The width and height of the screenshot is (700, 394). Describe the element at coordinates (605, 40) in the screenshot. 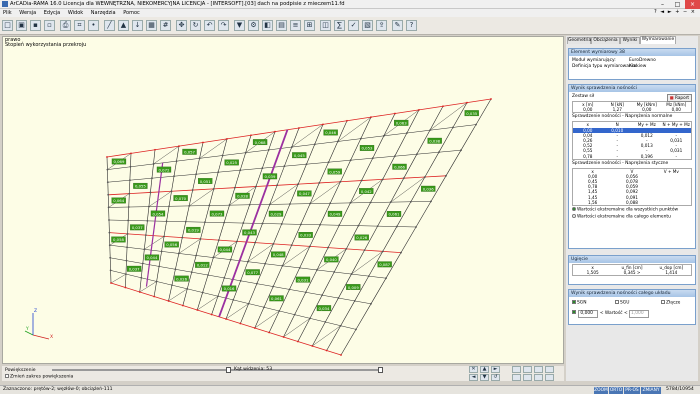

I see `tab-obciazenia: Obciążenia` at that location.